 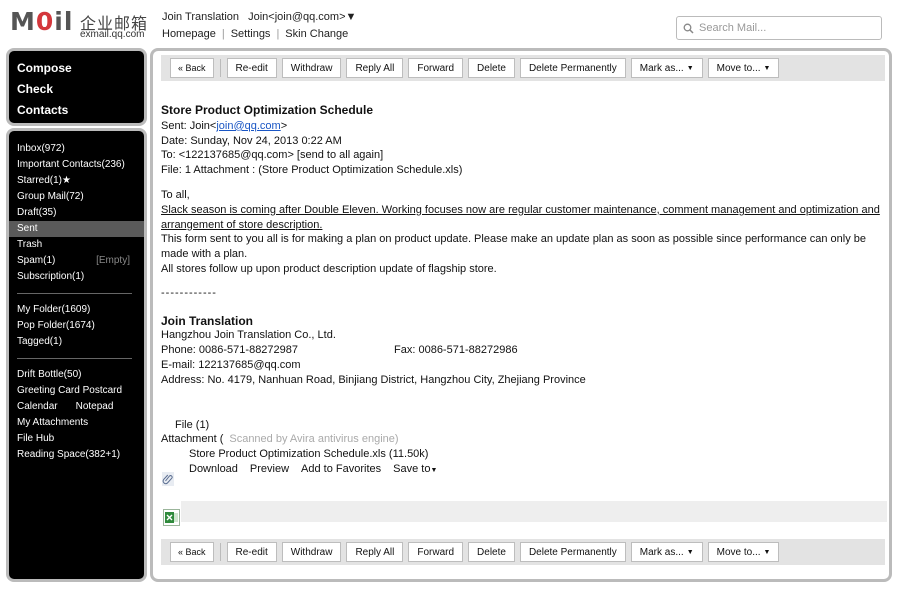 What do you see at coordinates (213, 470) in the screenshot?
I see `download-link: Download` at bounding box center [213, 470].